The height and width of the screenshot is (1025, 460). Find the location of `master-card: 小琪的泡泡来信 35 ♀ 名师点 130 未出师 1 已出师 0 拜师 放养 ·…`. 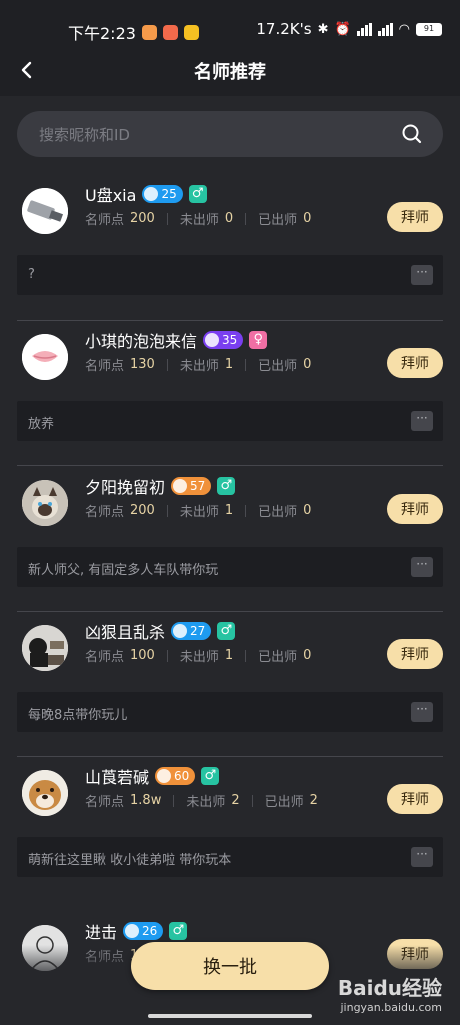

master-card: 小琪的泡泡来信 35 ♀ 名师点 130 未出师 1 已出师 0 拜师 放养 ·… is located at coordinates (230, 391).